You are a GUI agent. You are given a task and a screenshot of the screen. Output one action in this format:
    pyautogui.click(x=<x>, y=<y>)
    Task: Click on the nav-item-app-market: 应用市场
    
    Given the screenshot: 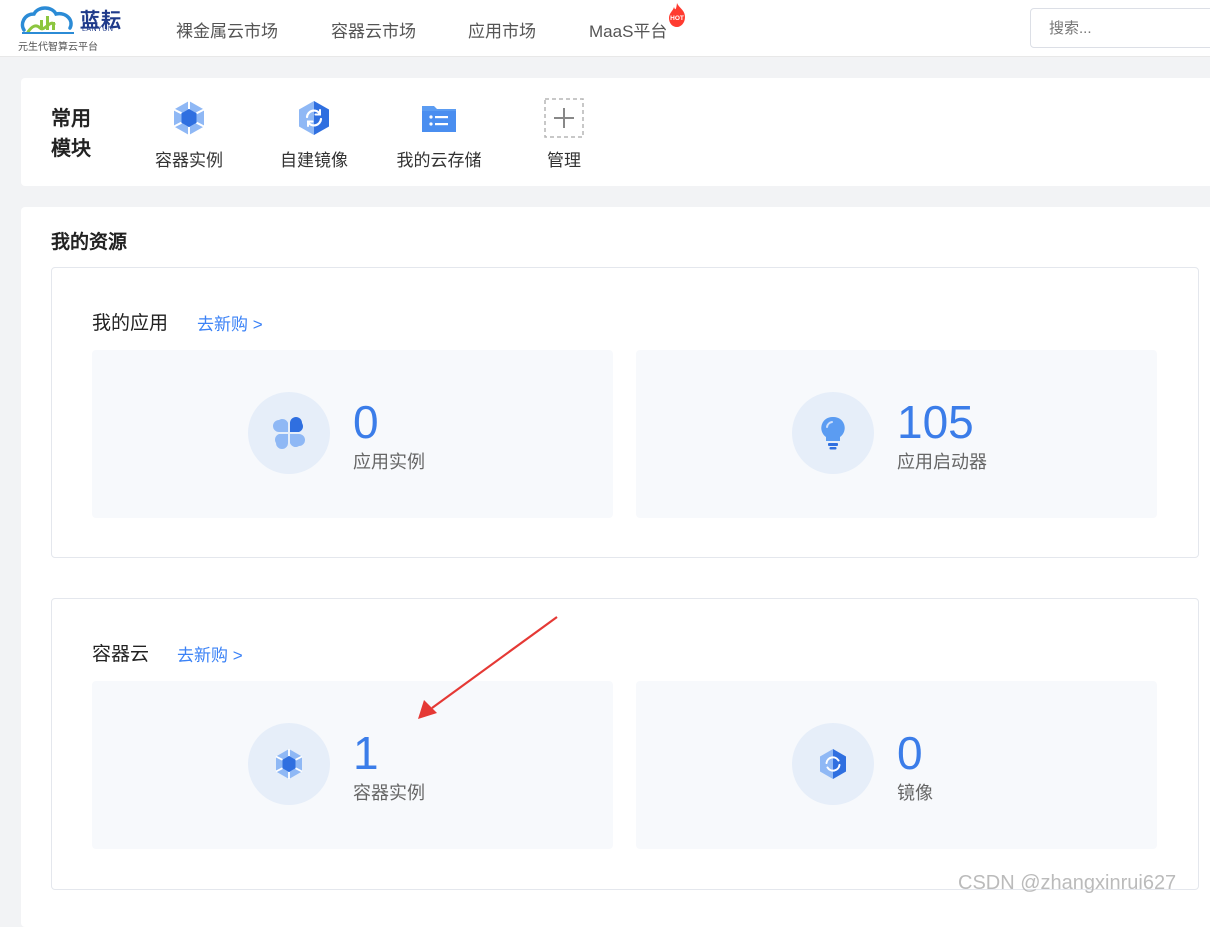 What is the action you would take?
    pyautogui.click(x=502, y=29)
    